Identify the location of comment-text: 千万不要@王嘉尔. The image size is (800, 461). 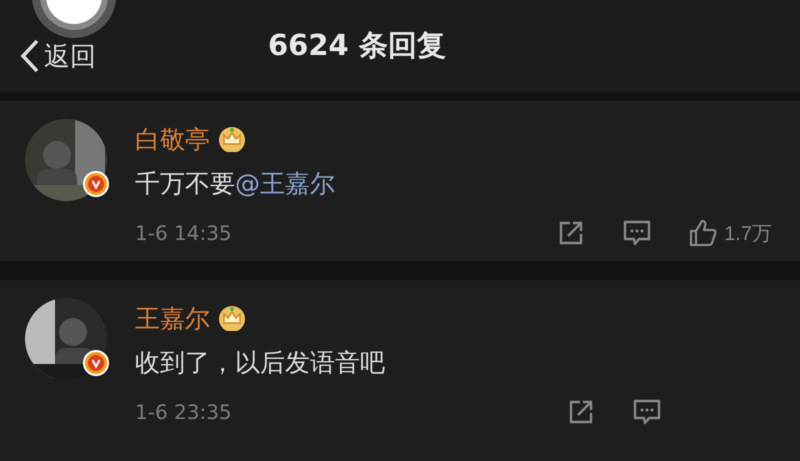
(235, 184).